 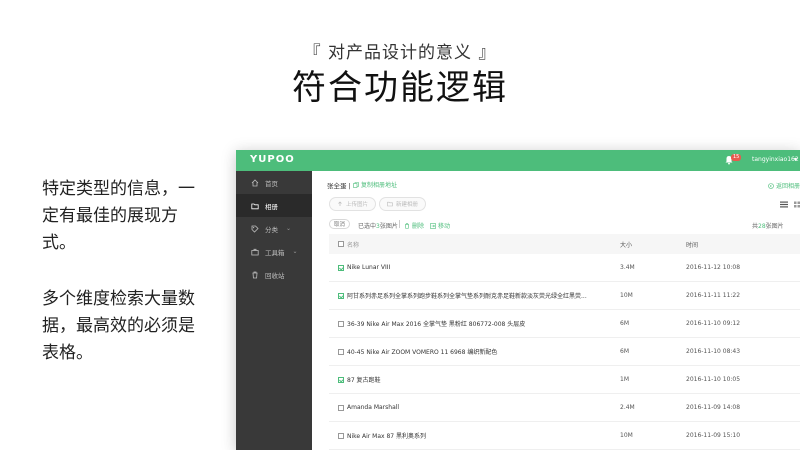 I want to click on sidebar-item-label: 回收站, so click(x=275, y=275).